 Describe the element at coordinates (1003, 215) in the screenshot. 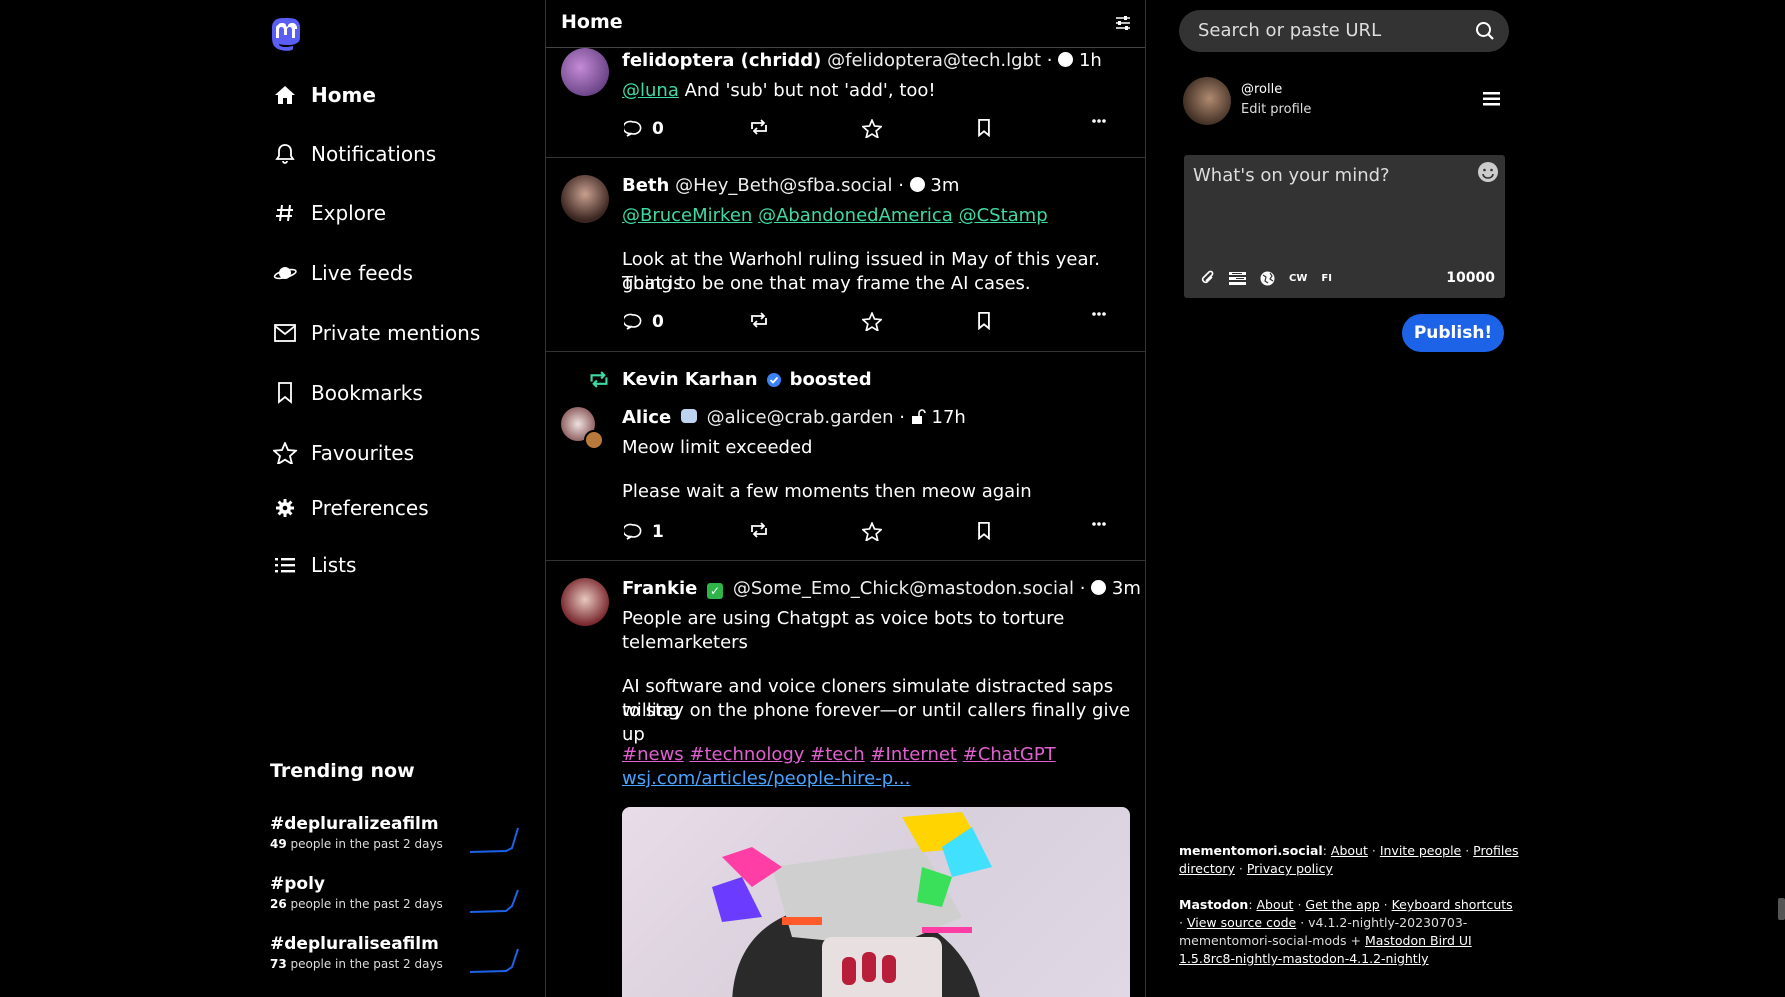

I see `mention-link: @CStamp` at that location.